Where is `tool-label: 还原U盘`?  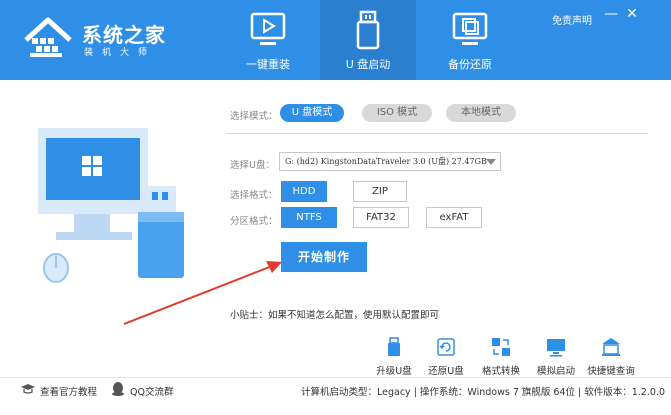
tool-label: 还原U盘 is located at coordinates (446, 371).